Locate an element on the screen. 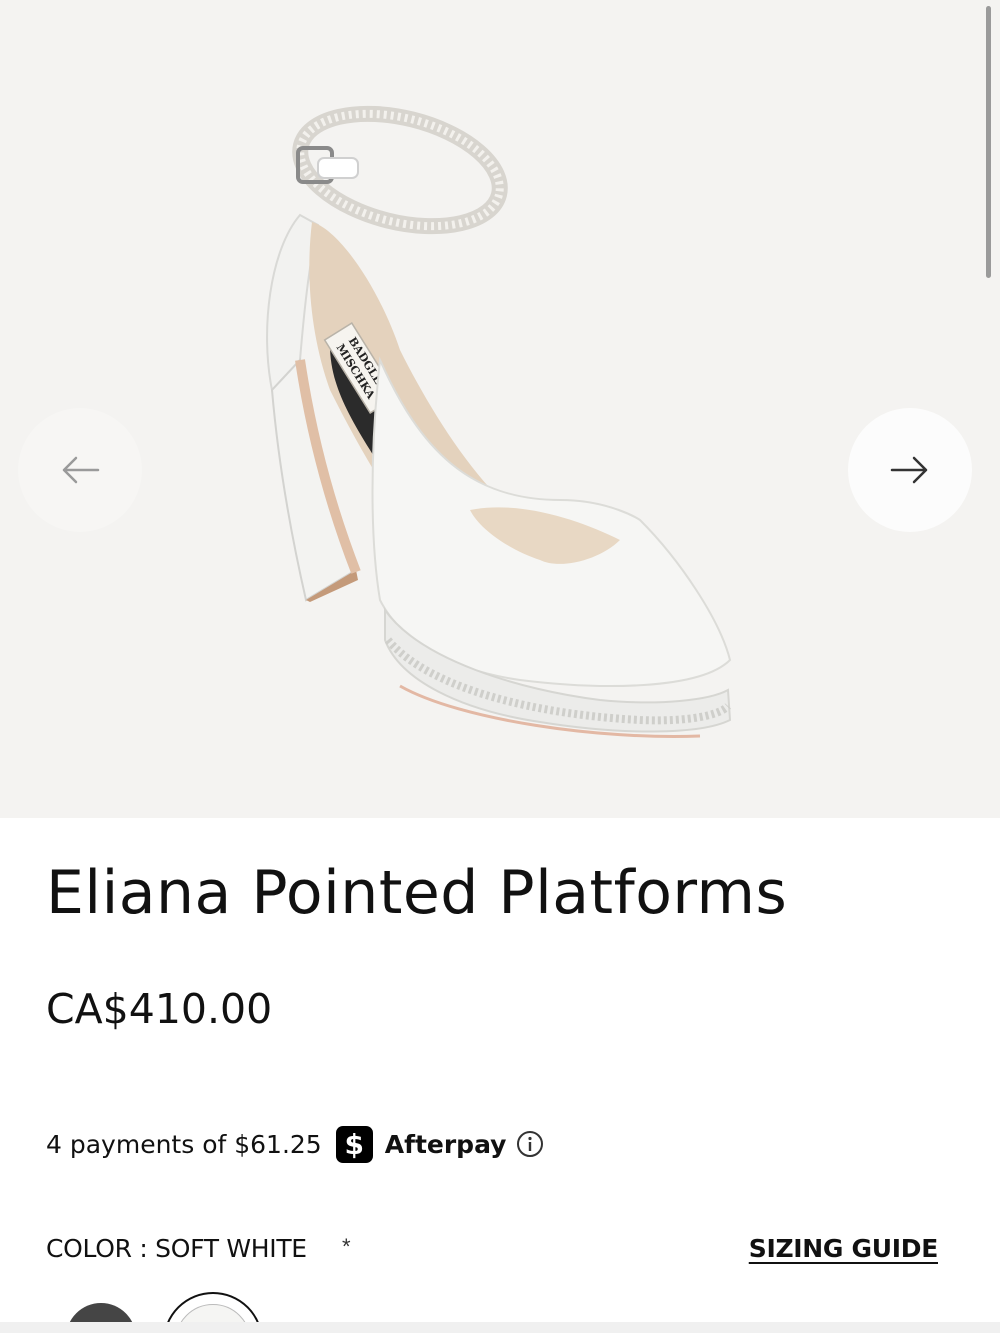 This screenshot has width=1000, height=1333. previous-image-button is located at coordinates (80, 470).